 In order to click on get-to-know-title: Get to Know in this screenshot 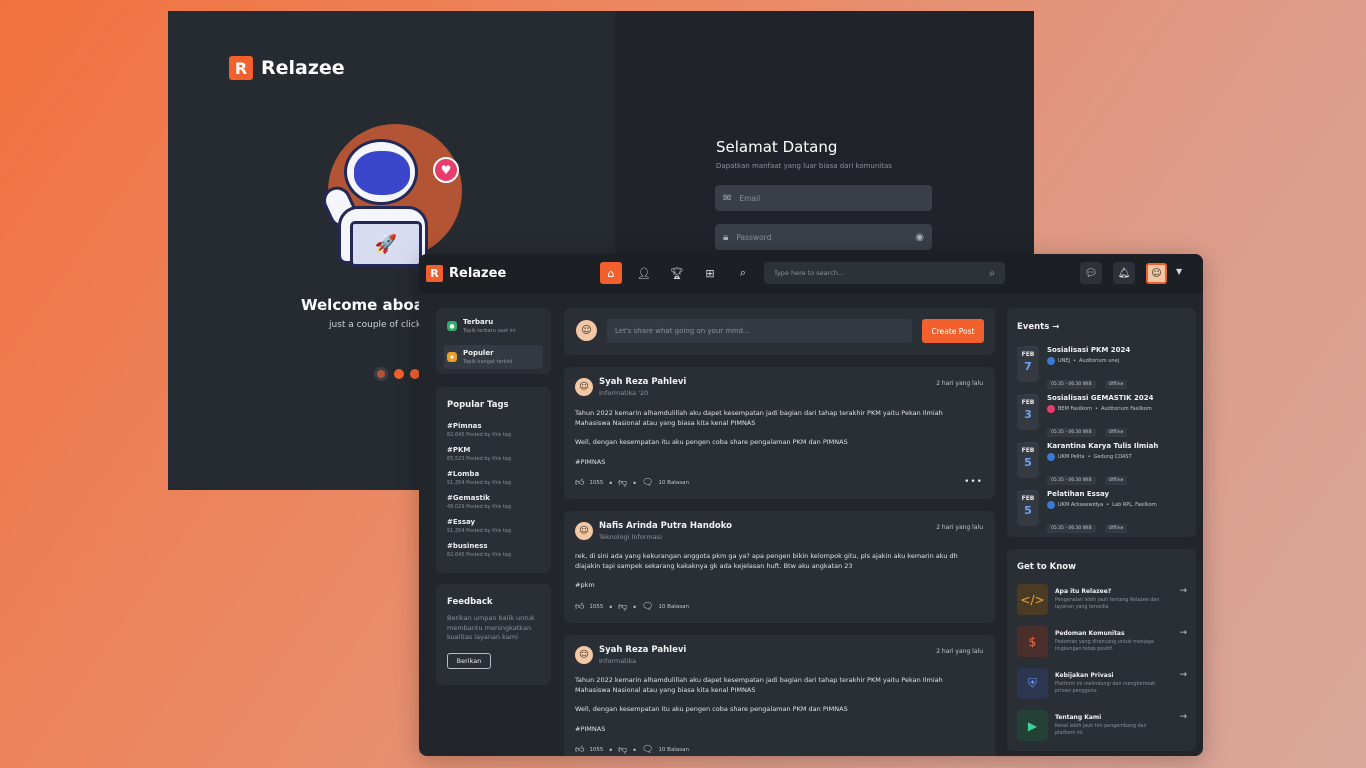, I will do `click(1046, 567)`.